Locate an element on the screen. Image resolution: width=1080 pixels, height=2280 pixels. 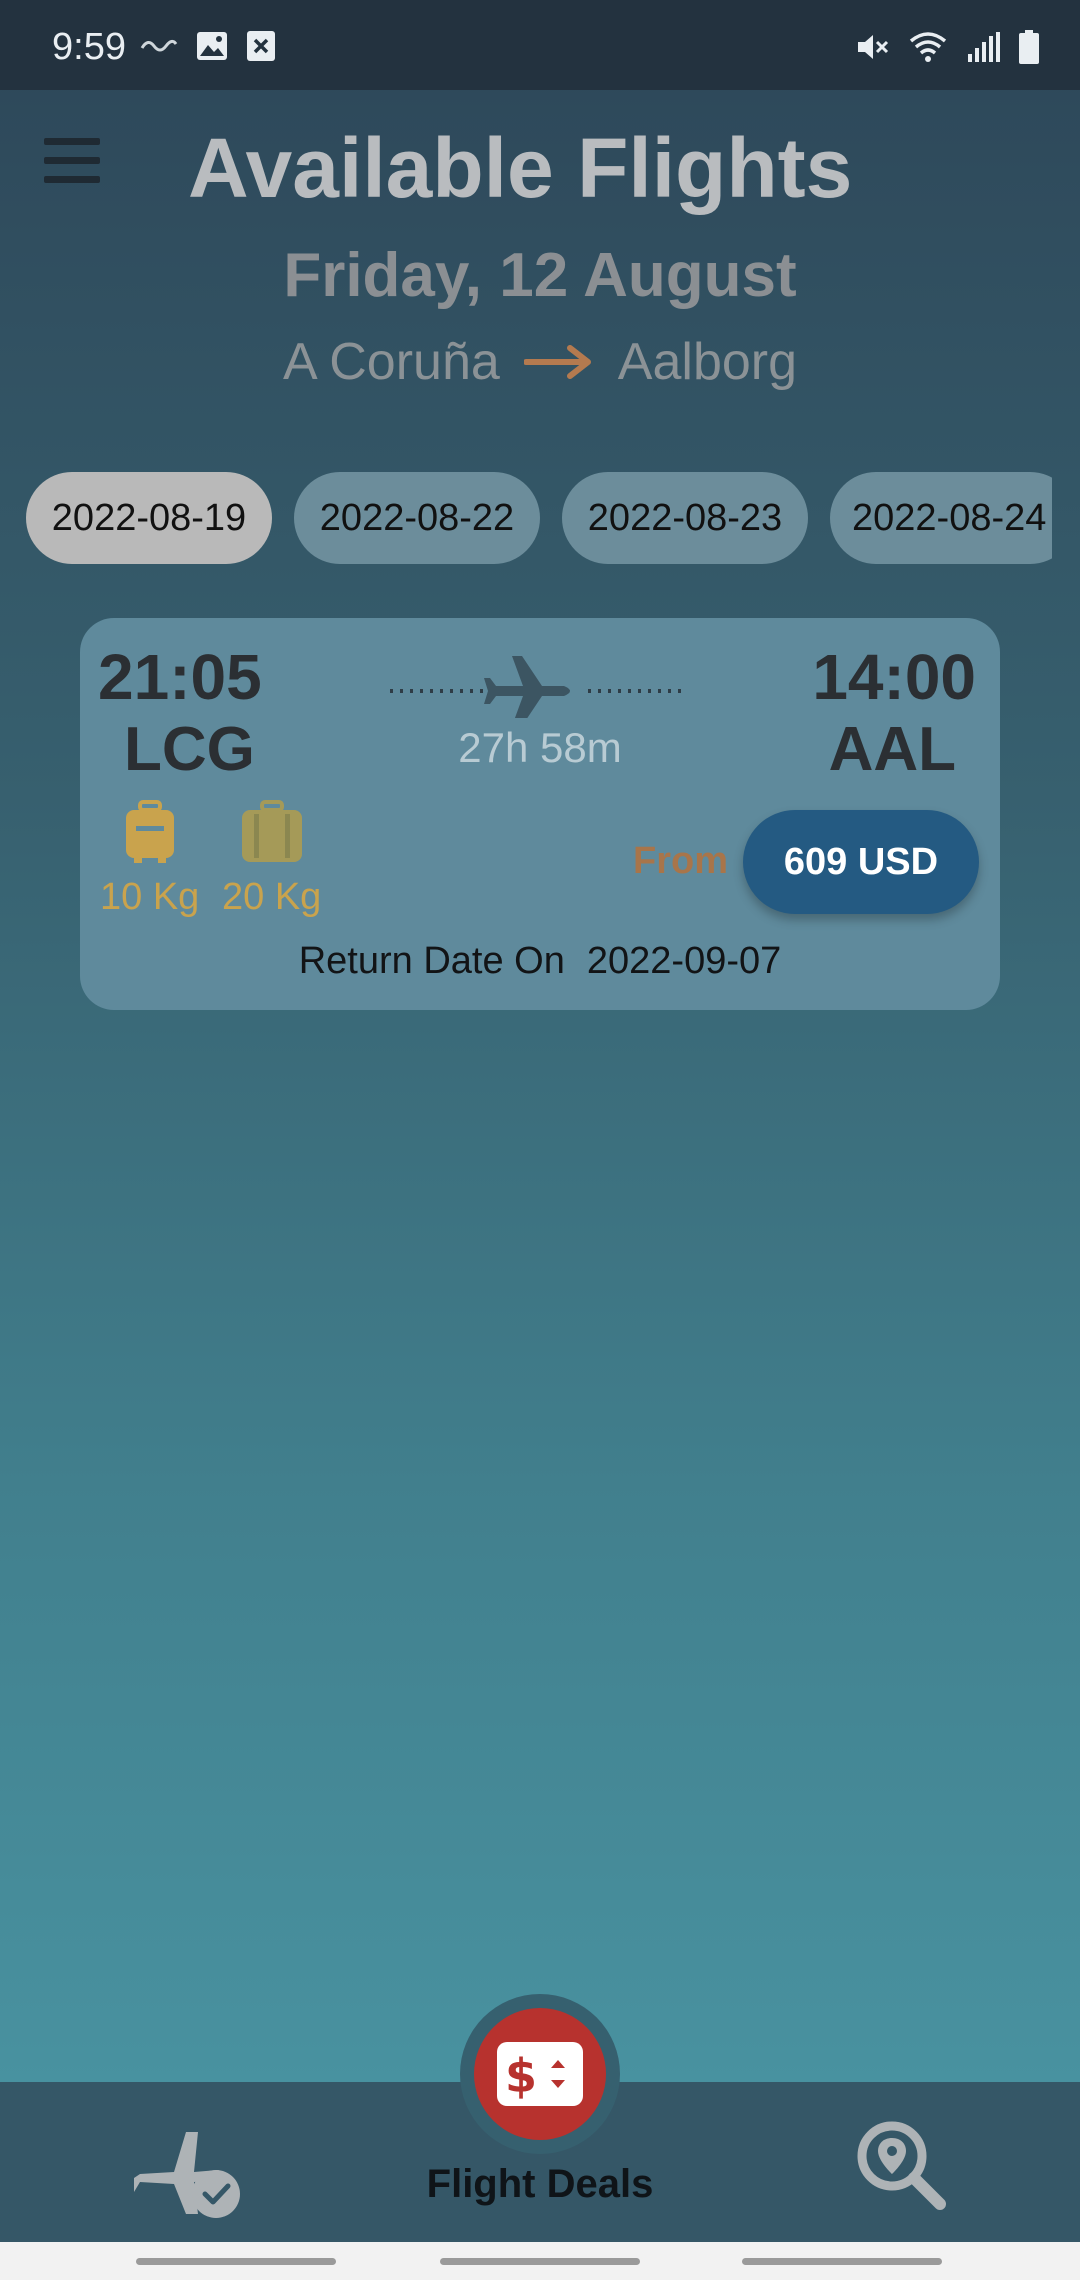
arrow-right-icon is located at coordinates (557, 362).